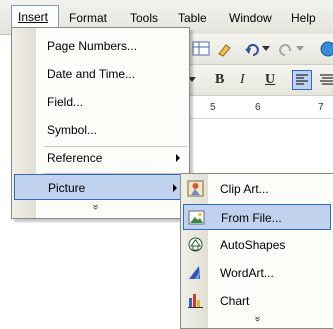 This screenshot has height=329, width=333. Describe the element at coordinates (195, 188) in the screenshot. I see `clipart-icon` at that location.